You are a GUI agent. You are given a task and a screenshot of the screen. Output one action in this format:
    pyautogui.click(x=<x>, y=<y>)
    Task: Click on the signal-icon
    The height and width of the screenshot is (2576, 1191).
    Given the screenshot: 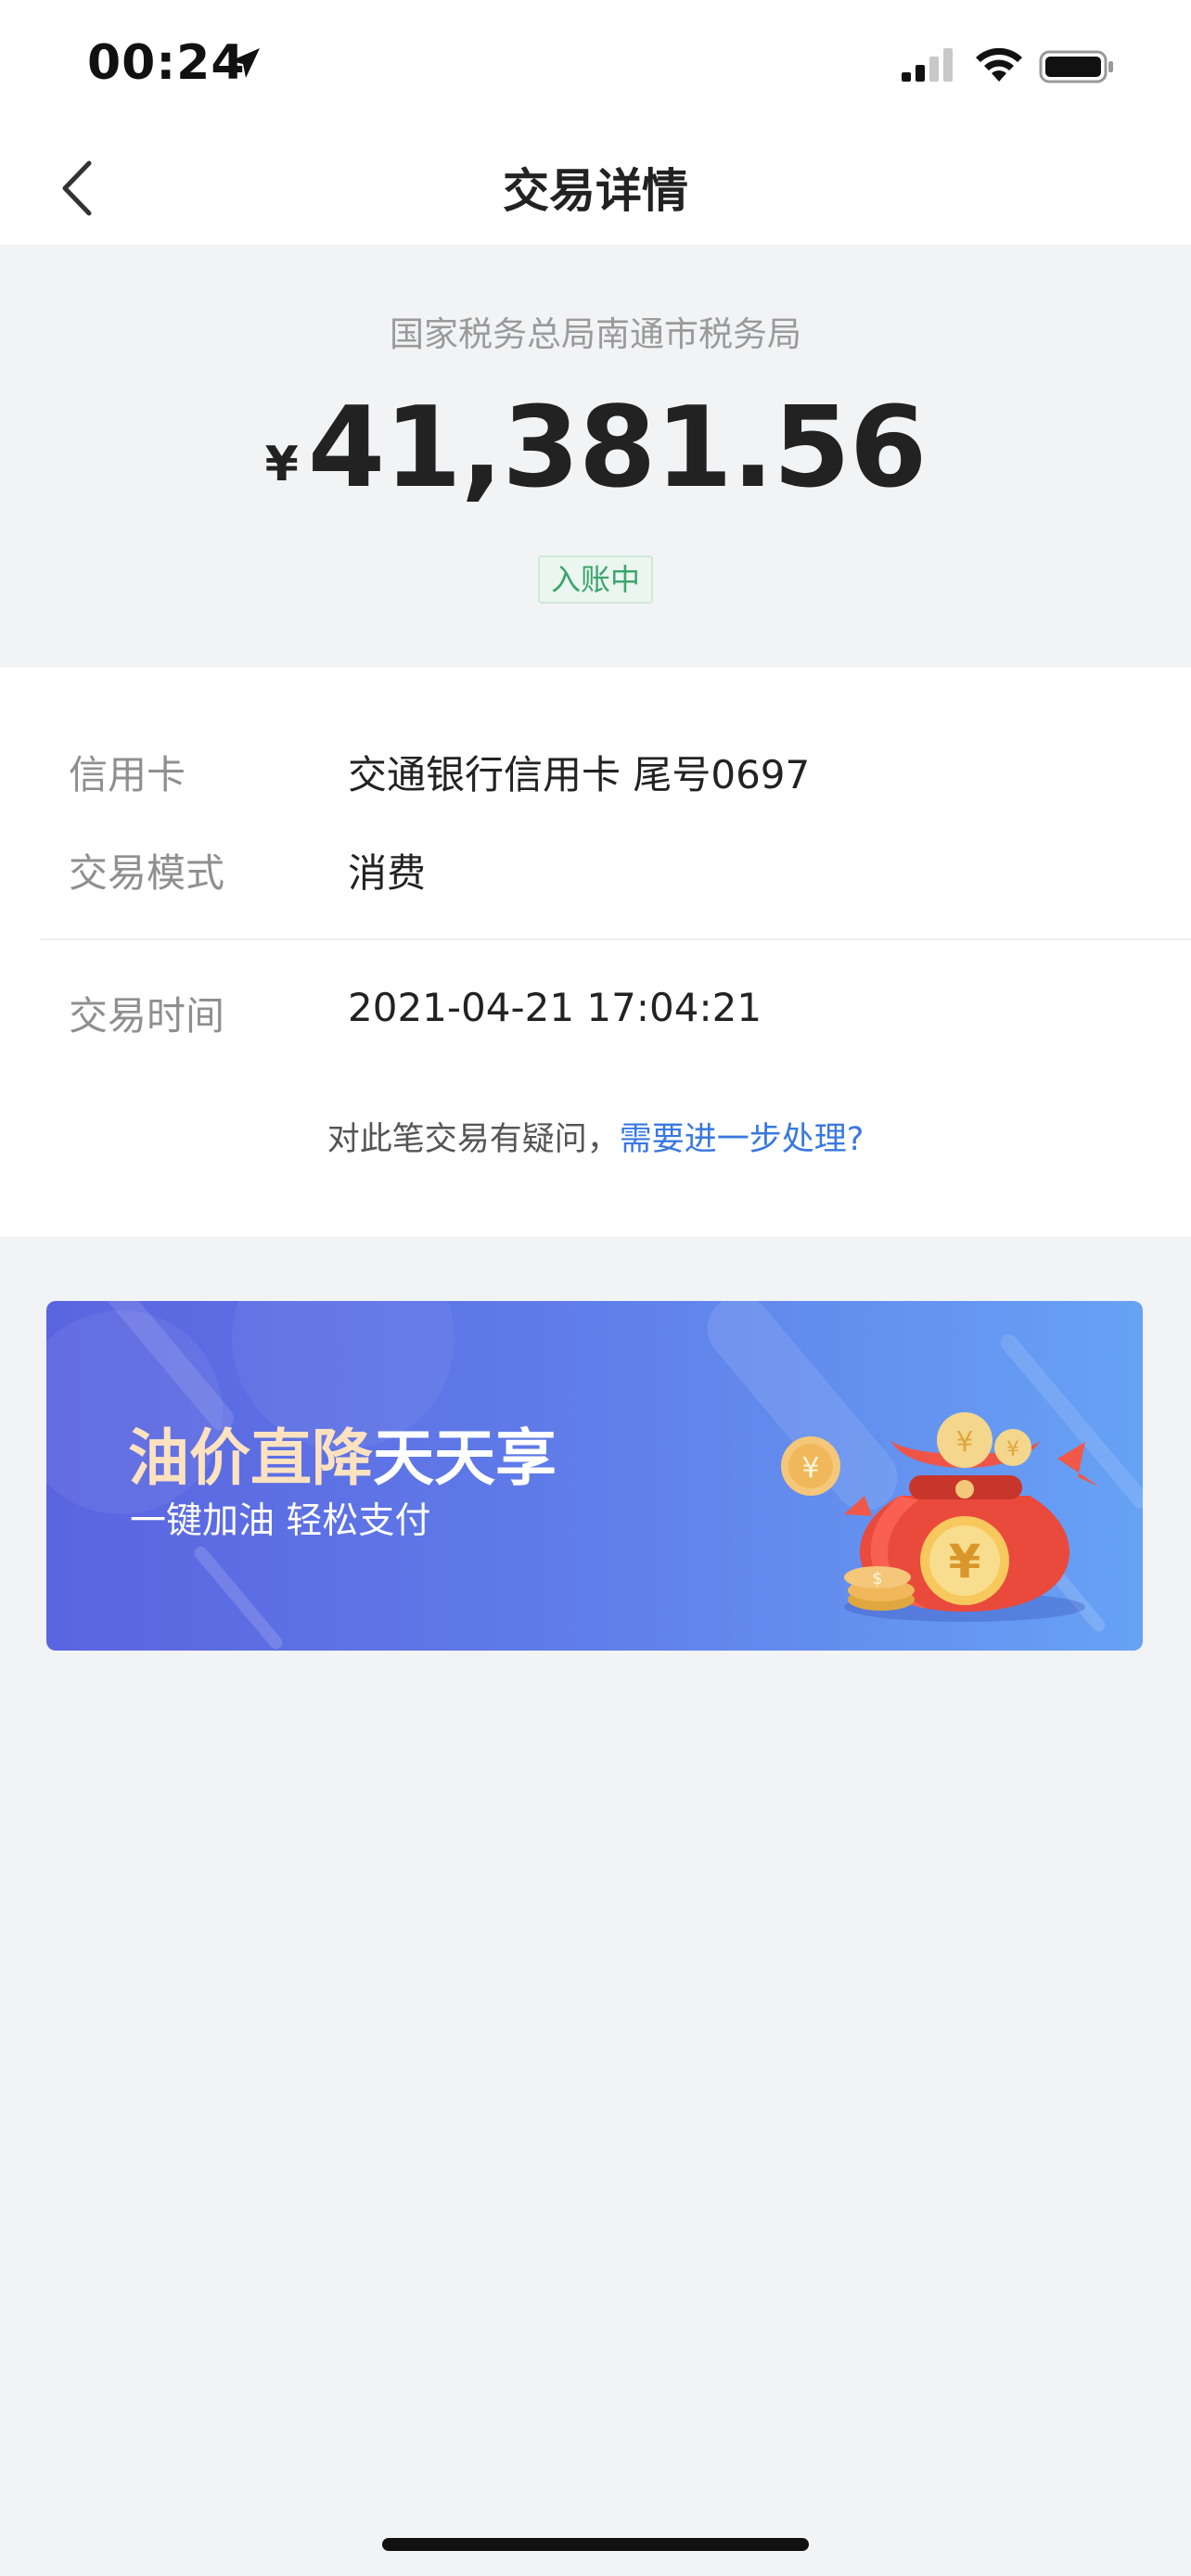 What is the action you would take?
    pyautogui.click(x=927, y=65)
    